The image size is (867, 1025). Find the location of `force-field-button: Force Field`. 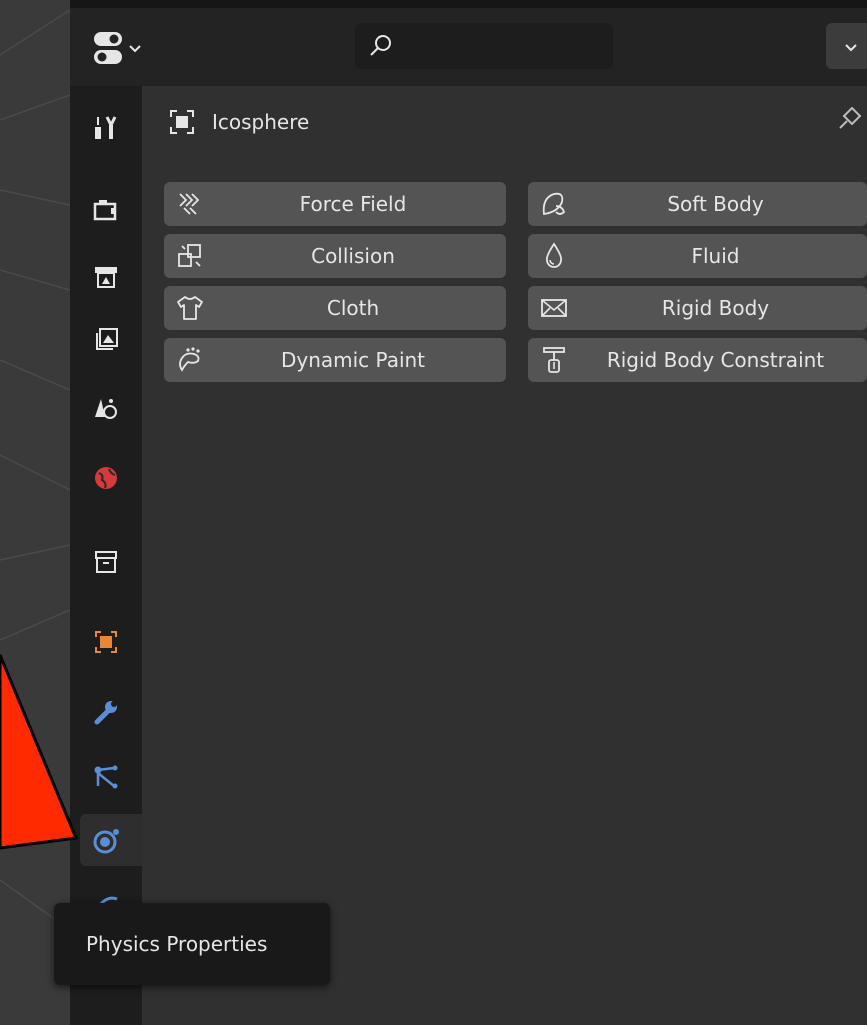

force-field-button: Force Field is located at coordinates (335, 204).